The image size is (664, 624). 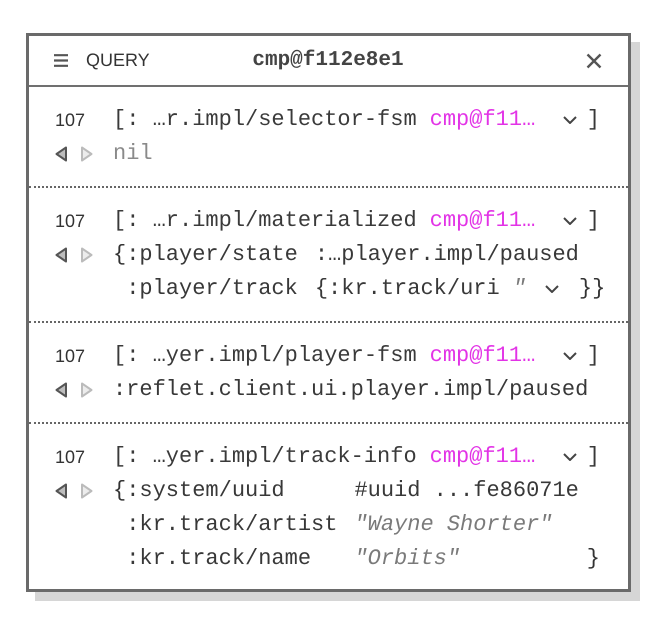 What do you see at coordinates (466, 491) in the screenshot?
I see `value-text: #uuid ...fe86071e` at bounding box center [466, 491].